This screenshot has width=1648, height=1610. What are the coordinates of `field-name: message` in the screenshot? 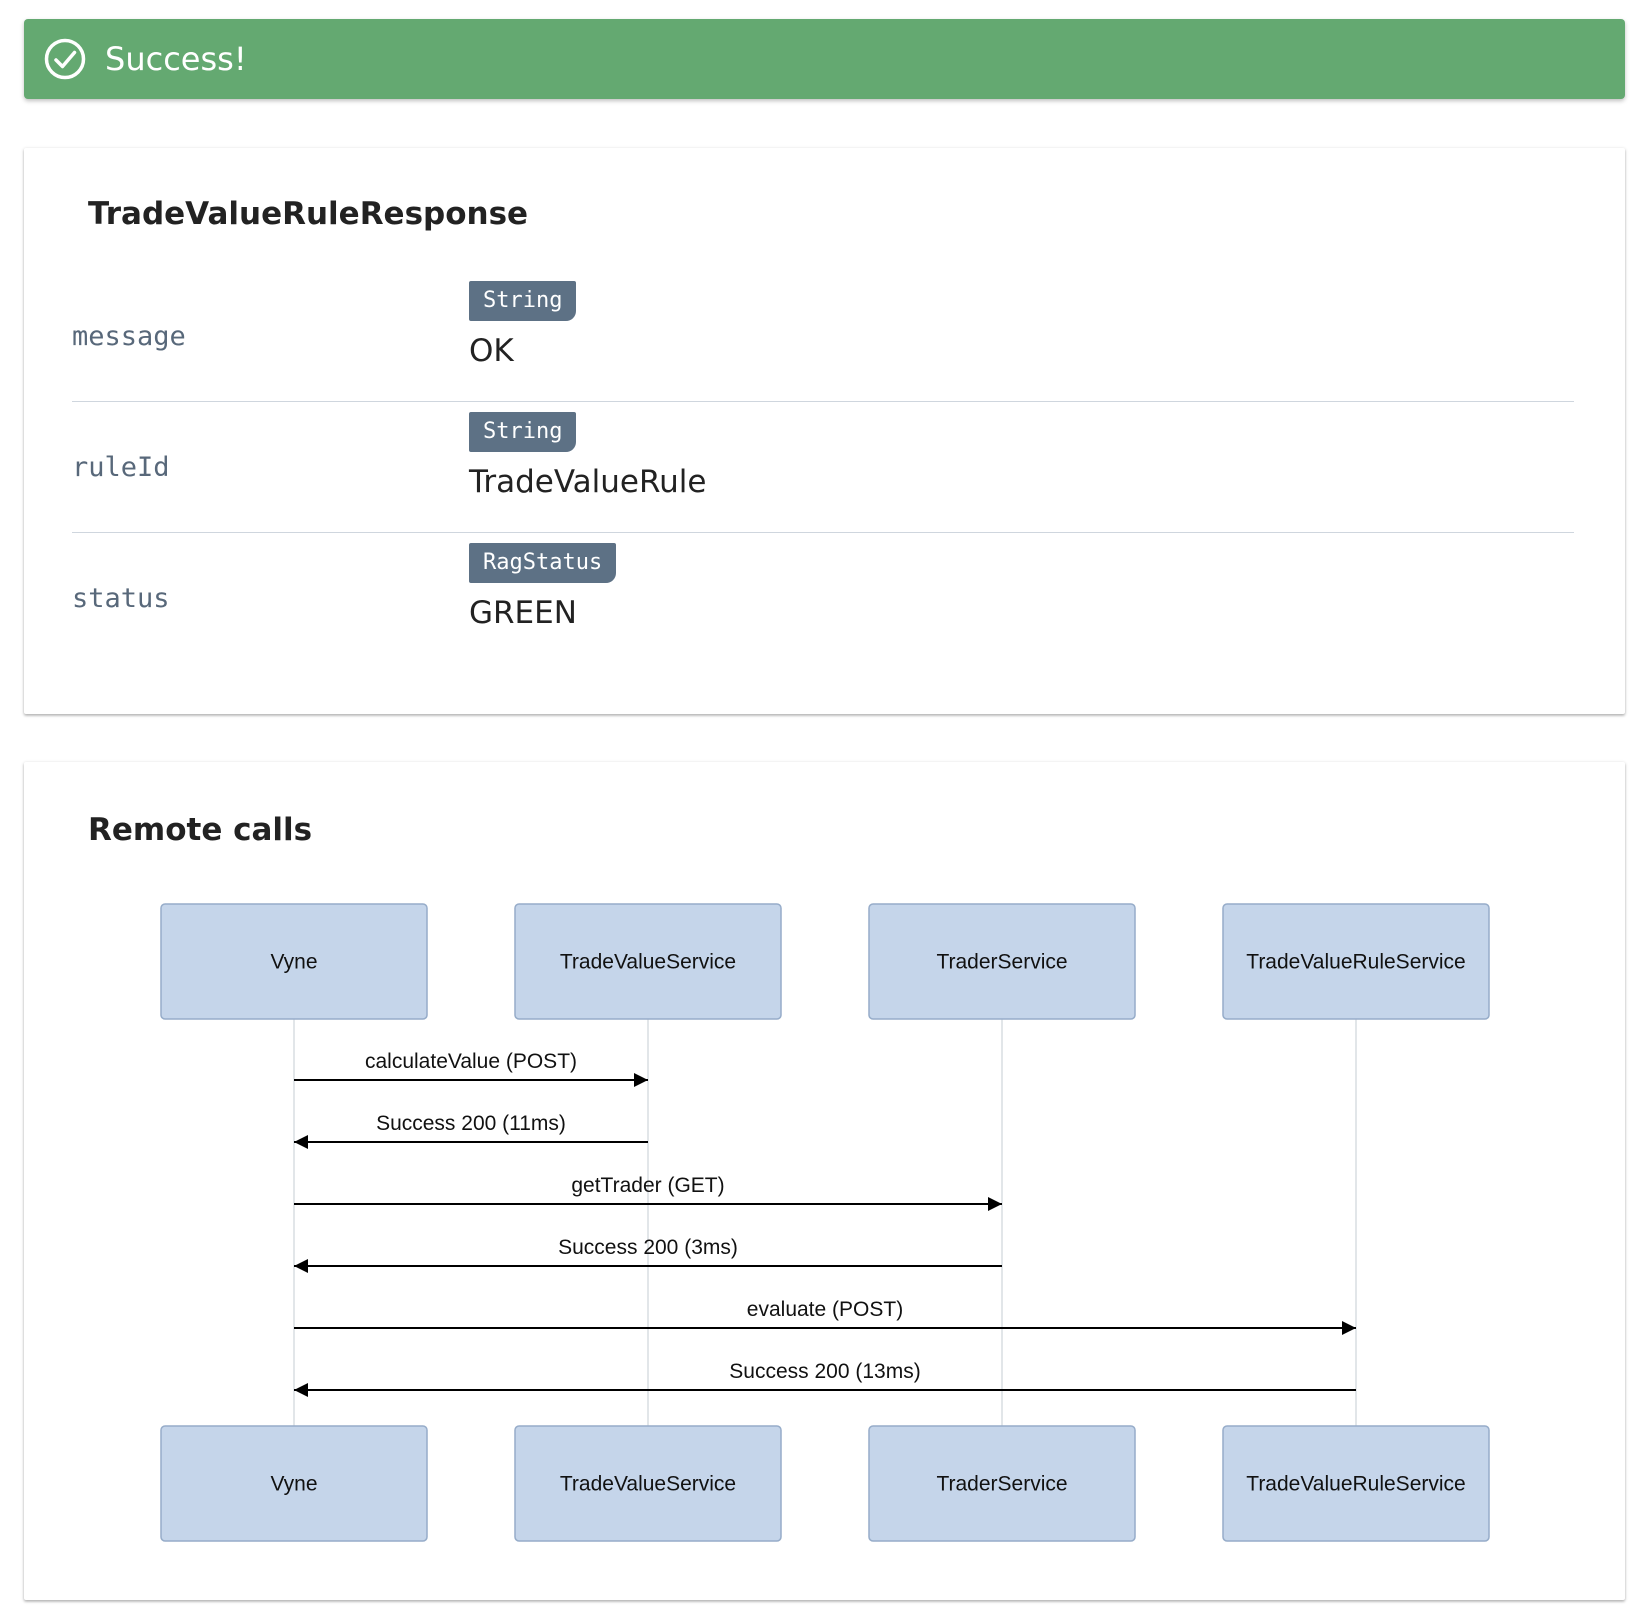 It's located at (129, 336).